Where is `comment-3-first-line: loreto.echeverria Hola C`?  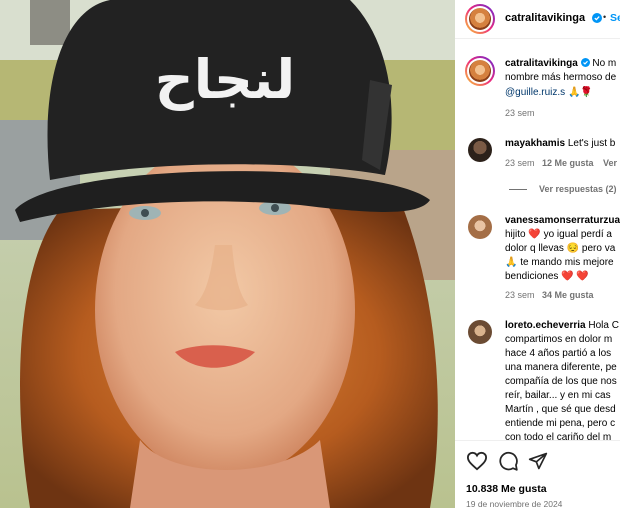
comment-3-first-line: loreto.echeverria Hola C is located at coordinates (562, 326).